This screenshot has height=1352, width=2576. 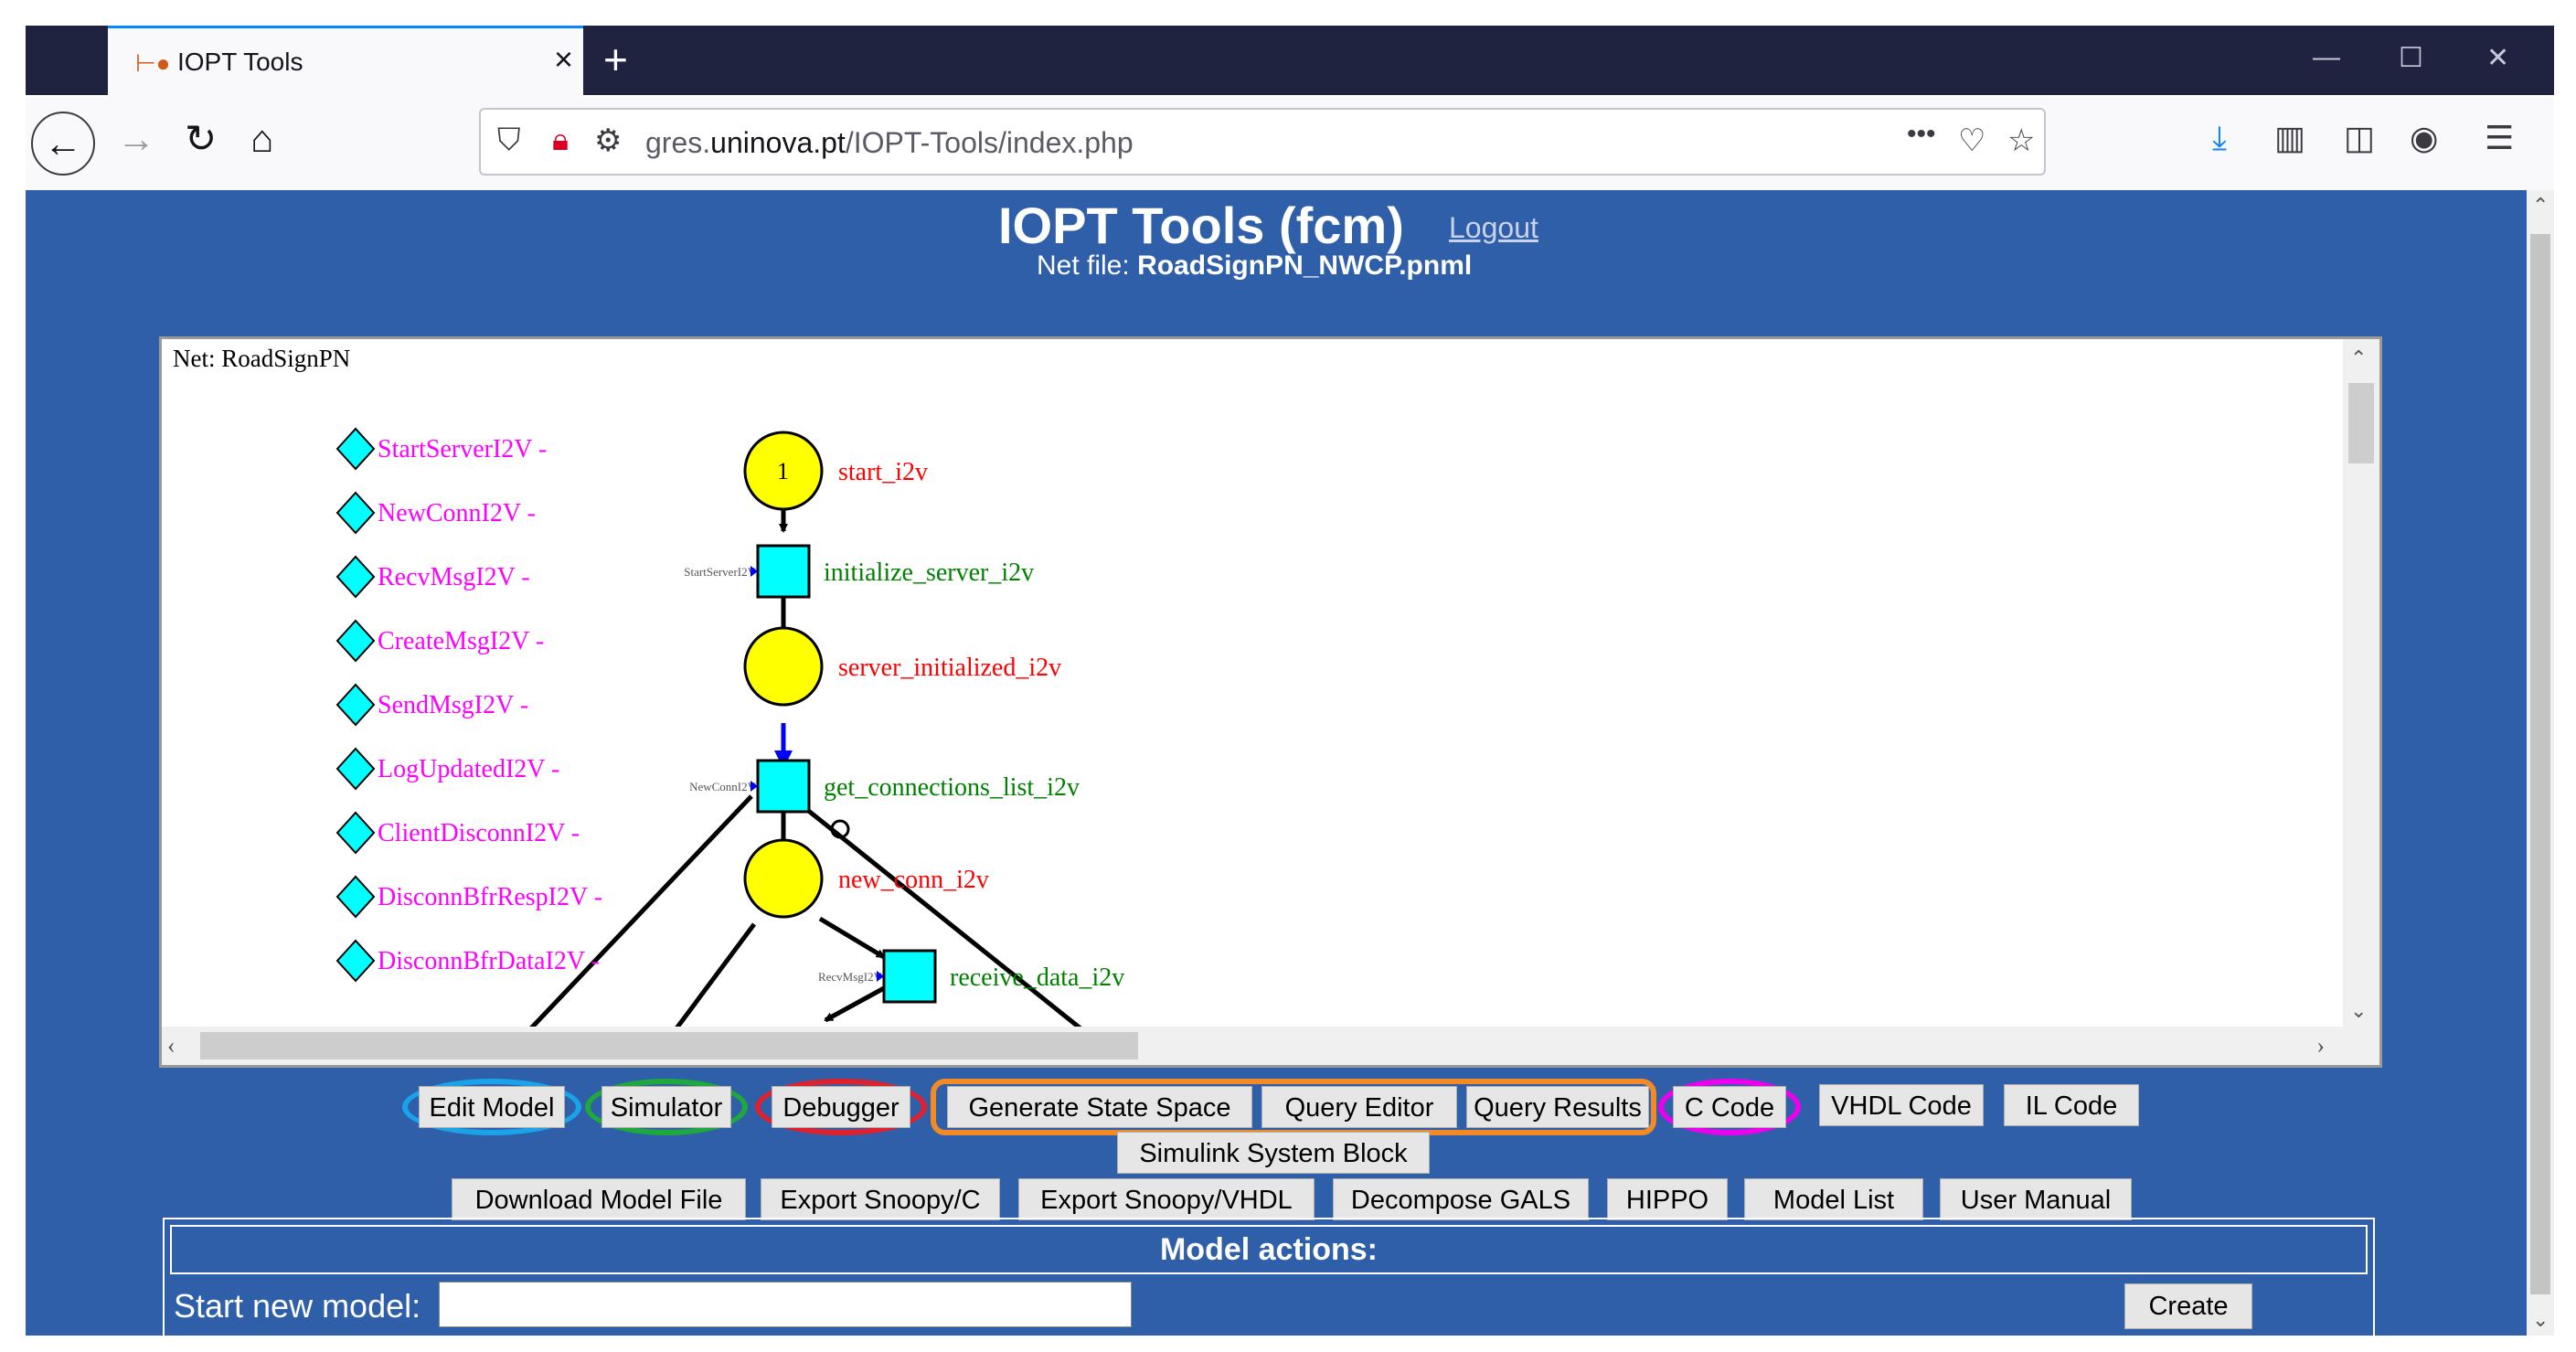 I want to click on scroll-right-icon: ›, so click(x=2321, y=1045).